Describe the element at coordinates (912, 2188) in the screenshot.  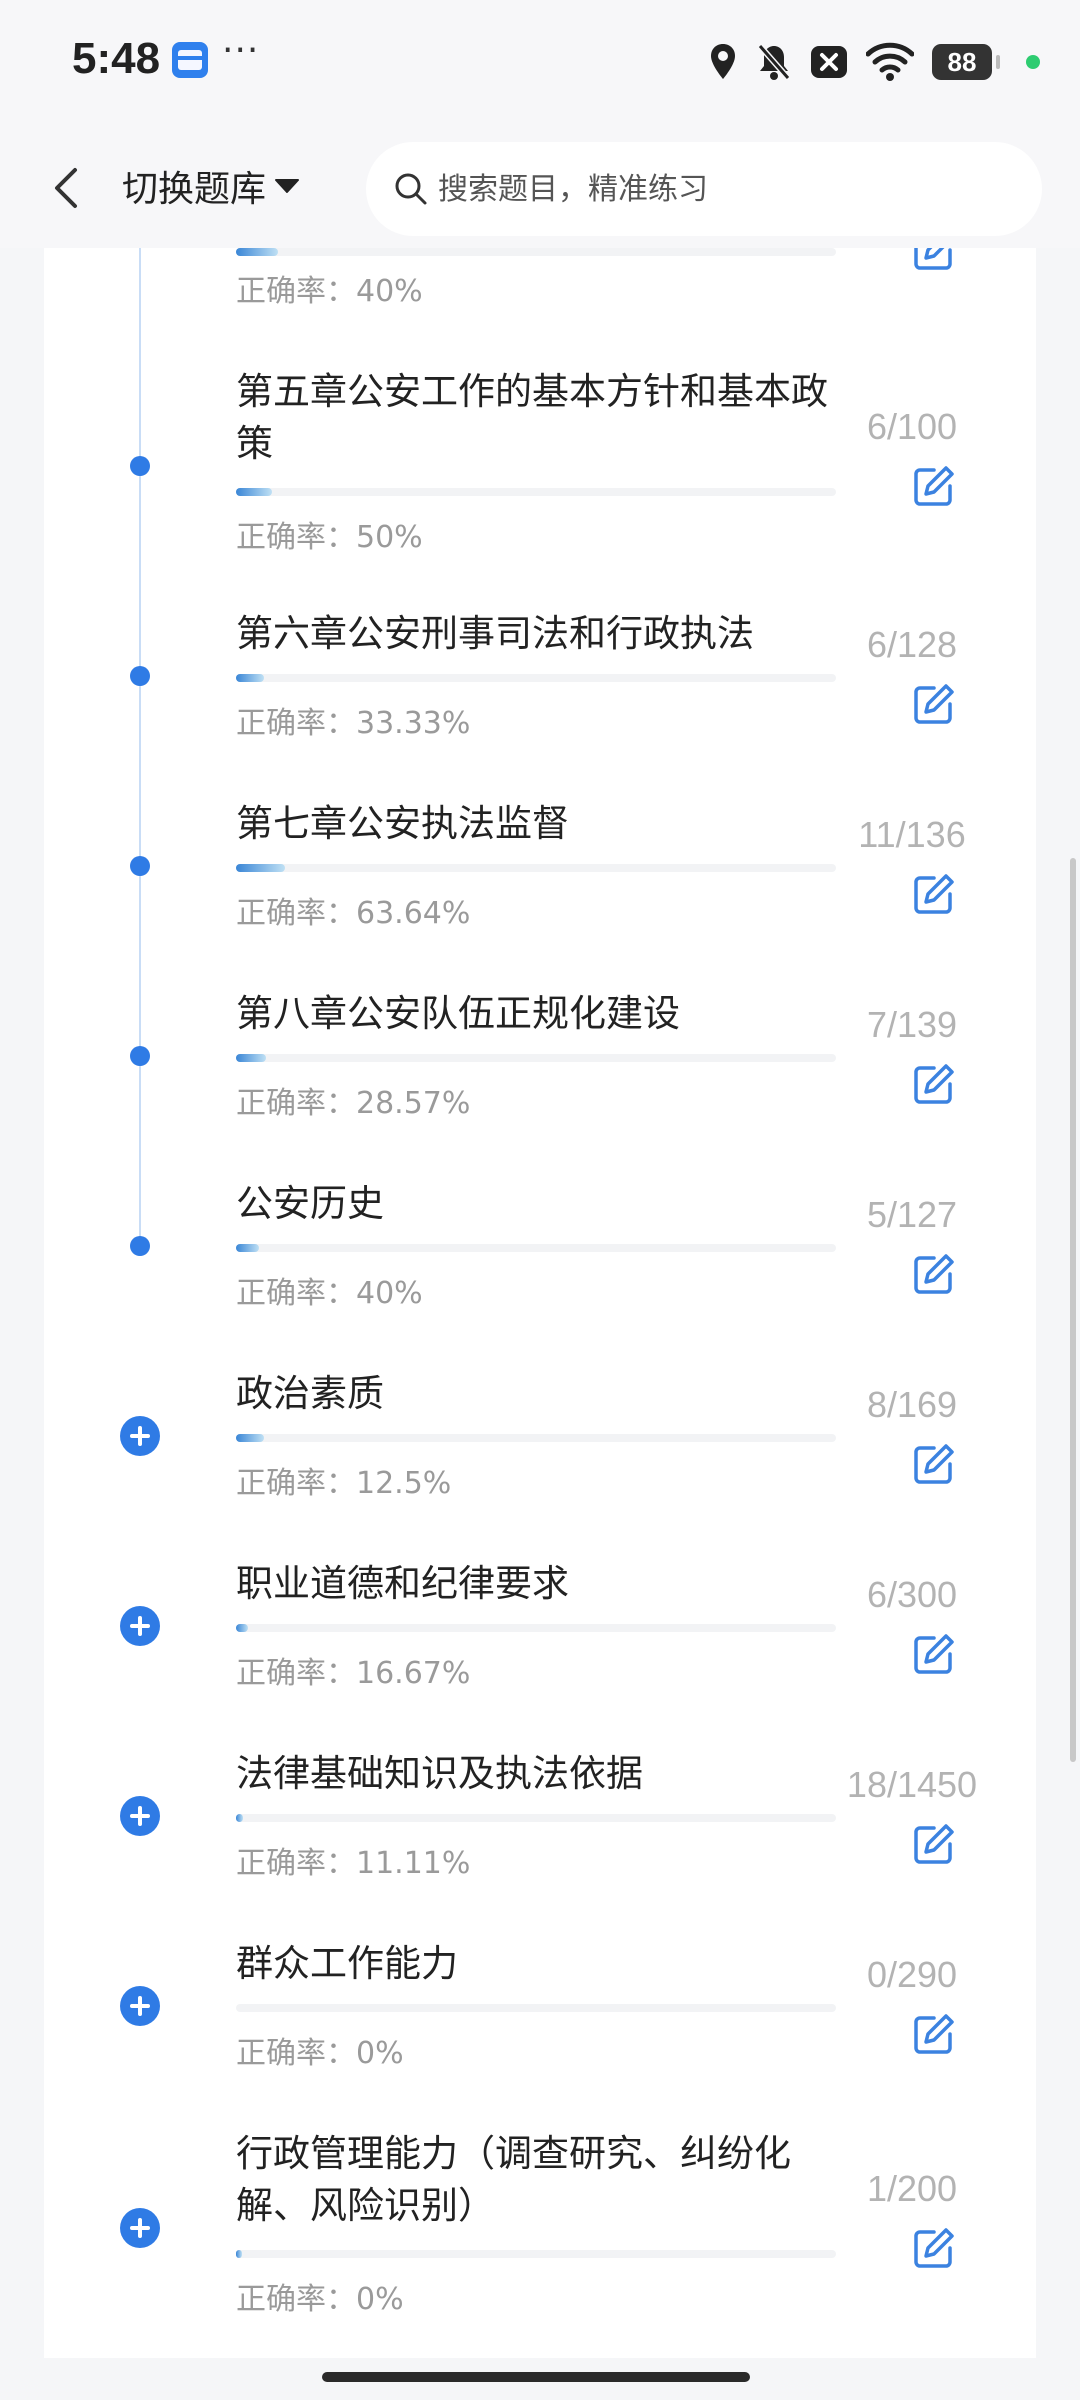
I see `answered-count: 1/200` at that location.